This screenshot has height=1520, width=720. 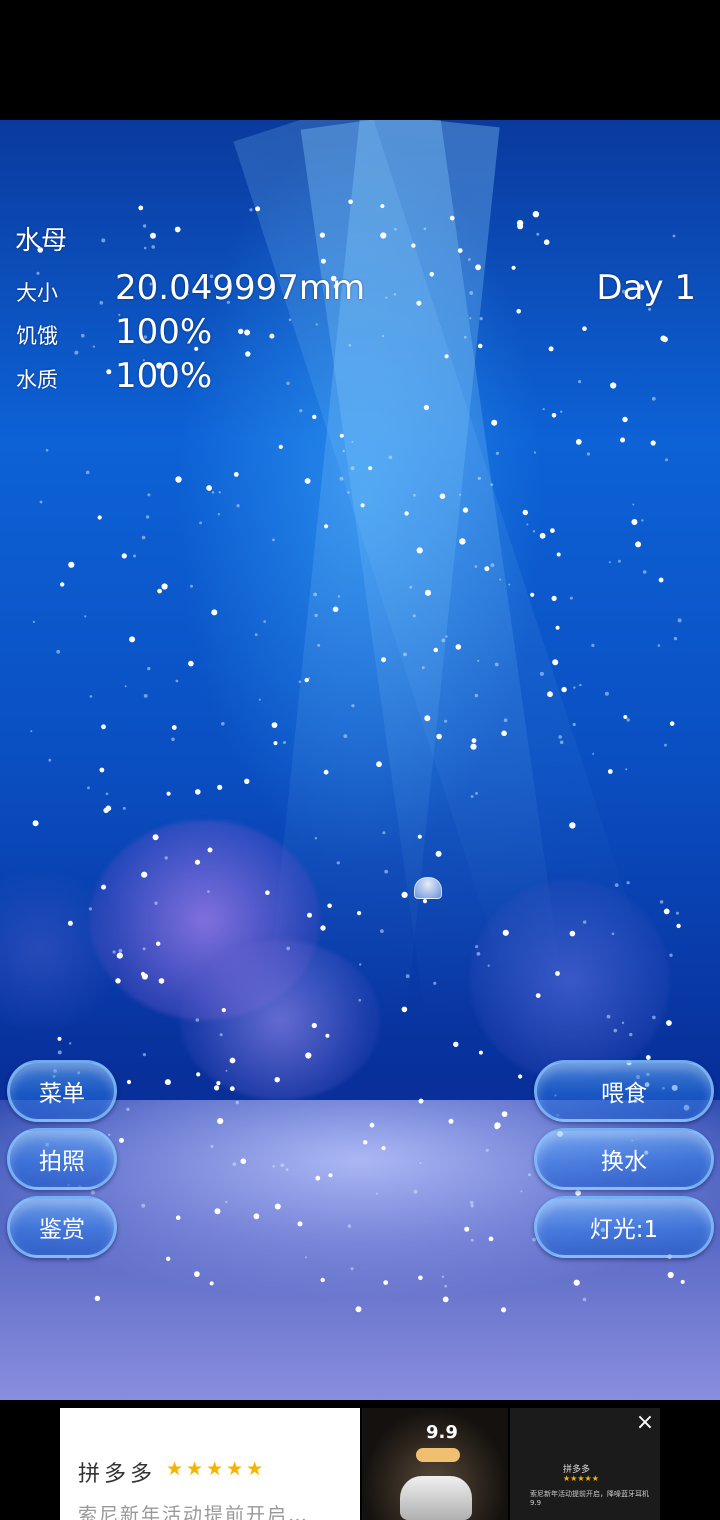 I want to click on light-button: 灯光:1, so click(x=624, y=1227).